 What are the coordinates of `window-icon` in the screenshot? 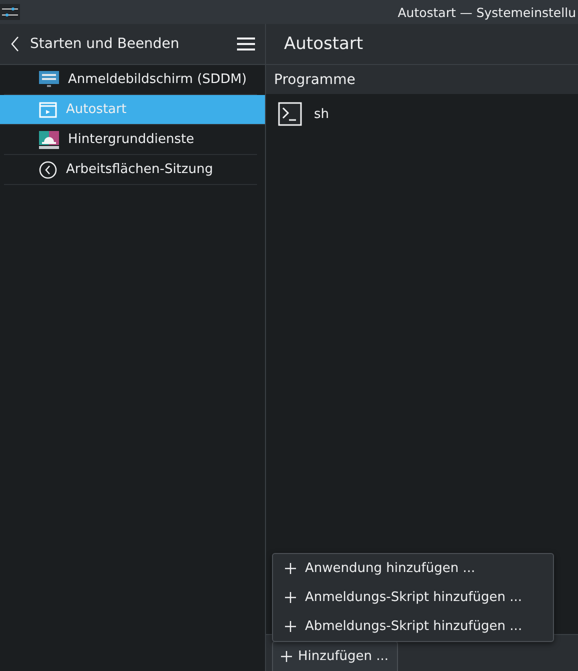 It's located at (48, 110).